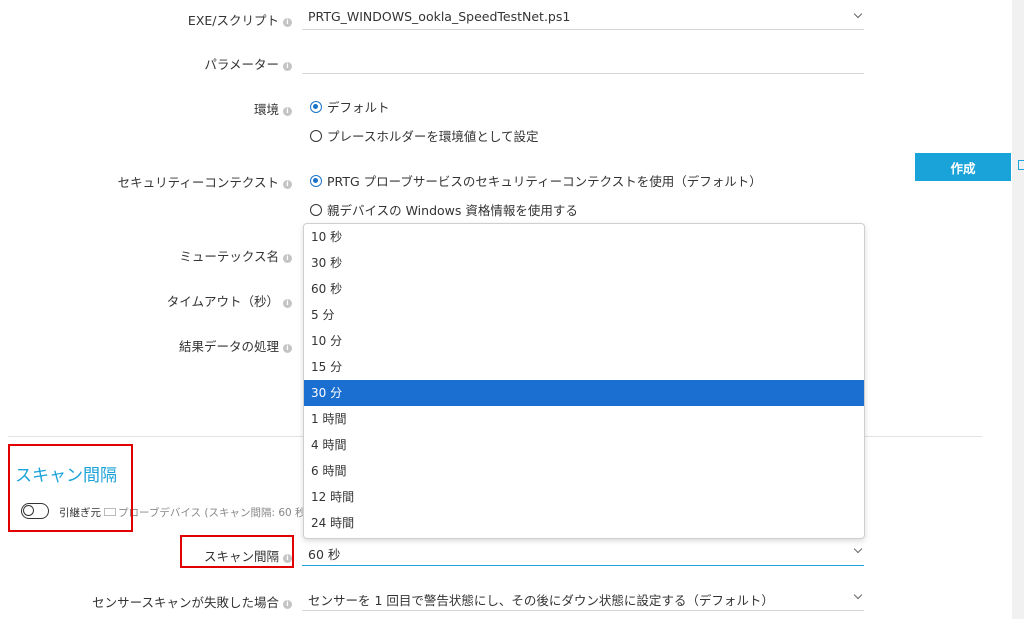  I want to click on dropdown-option: 10 分, so click(584, 341).